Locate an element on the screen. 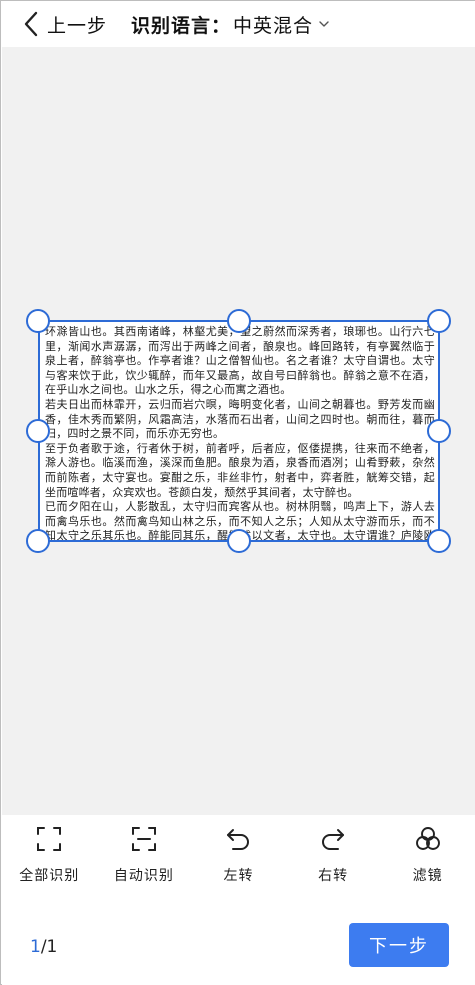 This screenshot has height=985, width=475. edit-toolbar: 全部识别 自动识别 左转 右转 滤镜 is located at coordinates (238, 857).